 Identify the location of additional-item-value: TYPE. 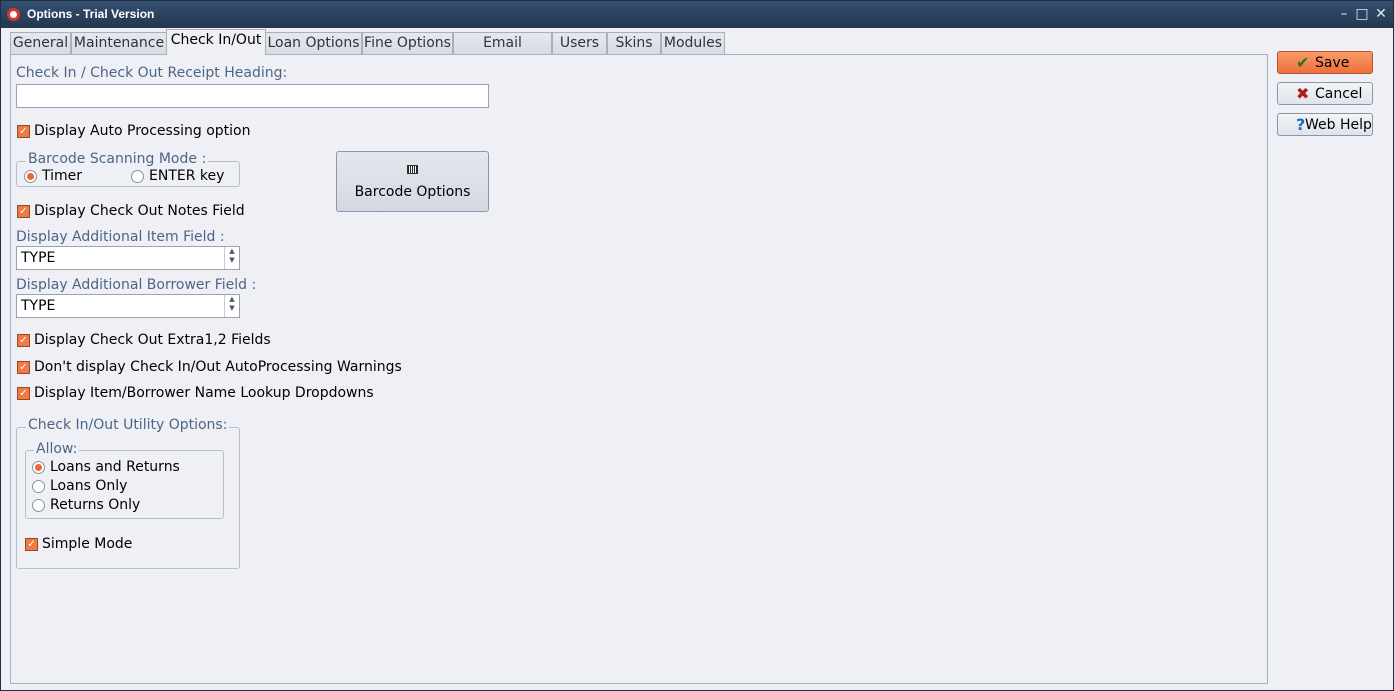
(38, 258).